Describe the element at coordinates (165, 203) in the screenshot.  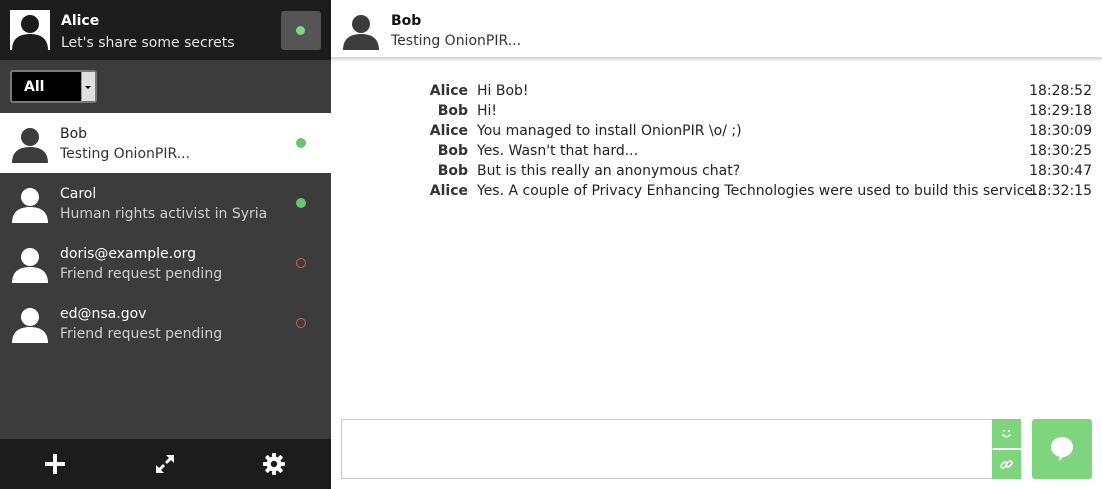
I see `contact-item: Carol Human rights activist in Syria` at that location.